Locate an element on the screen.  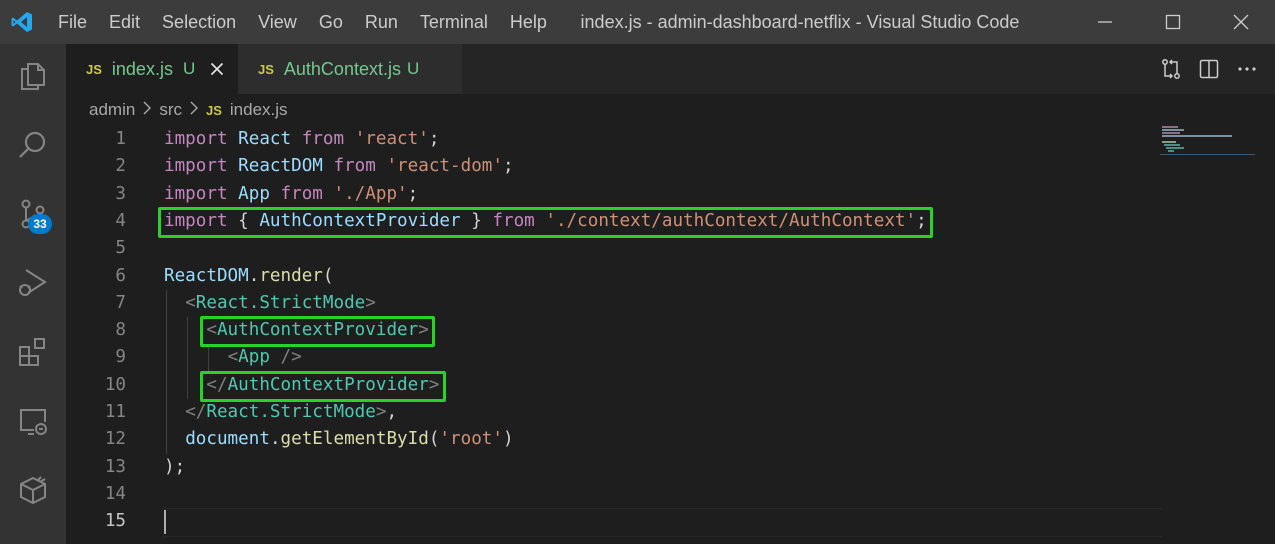
source-control-icon: 33 is located at coordinates (33, 214).